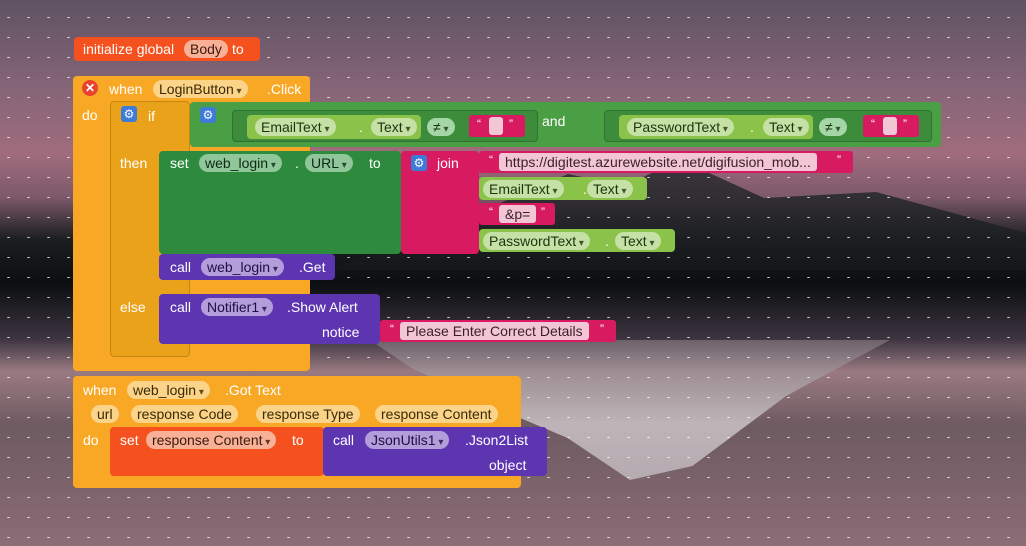 This screenshot has width=1026, height=546. Describe the element at coordinates (329, 163) in the screenshot. I see `set-property-dropdown: URL` at that location.